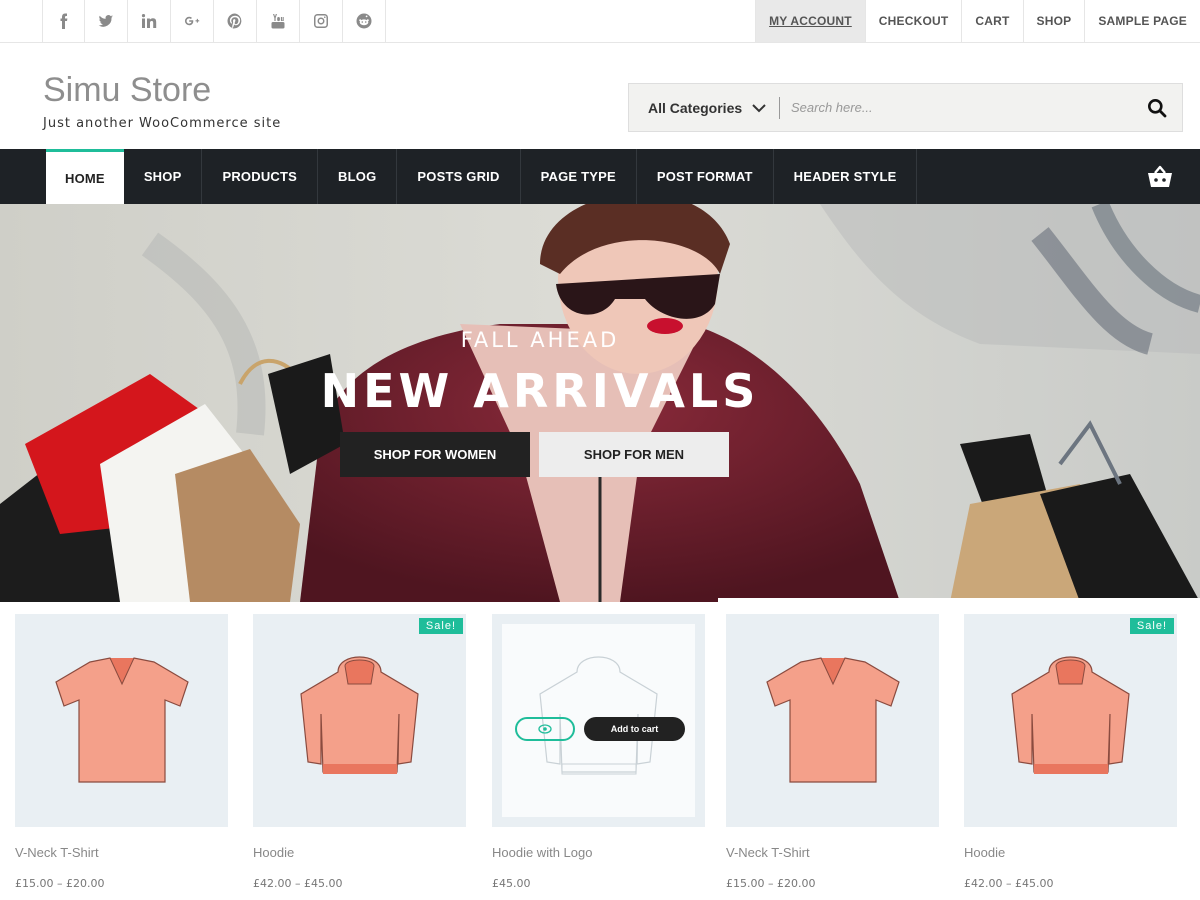 This screenshot has width=1200, height=900. Describe the element at coordinates (192, 21) in the screenshot. I see `google-plus-icon` at that location.